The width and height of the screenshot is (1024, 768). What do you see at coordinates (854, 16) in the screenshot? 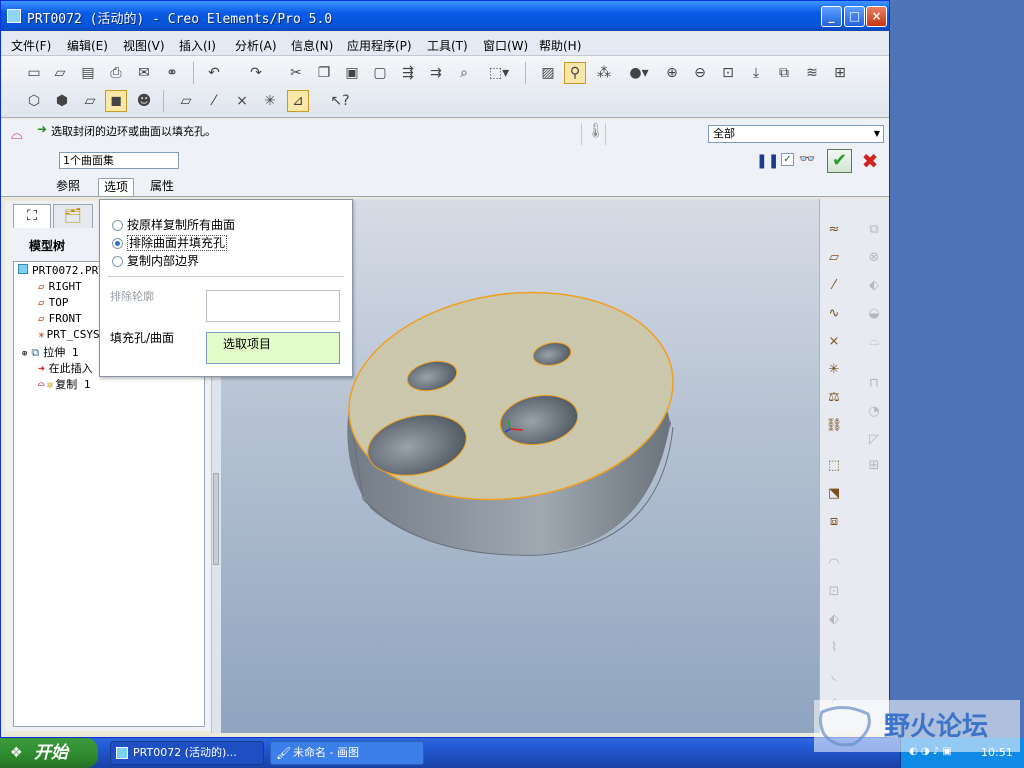
I see `maximize-button: □` at bounding box center [854, 16].